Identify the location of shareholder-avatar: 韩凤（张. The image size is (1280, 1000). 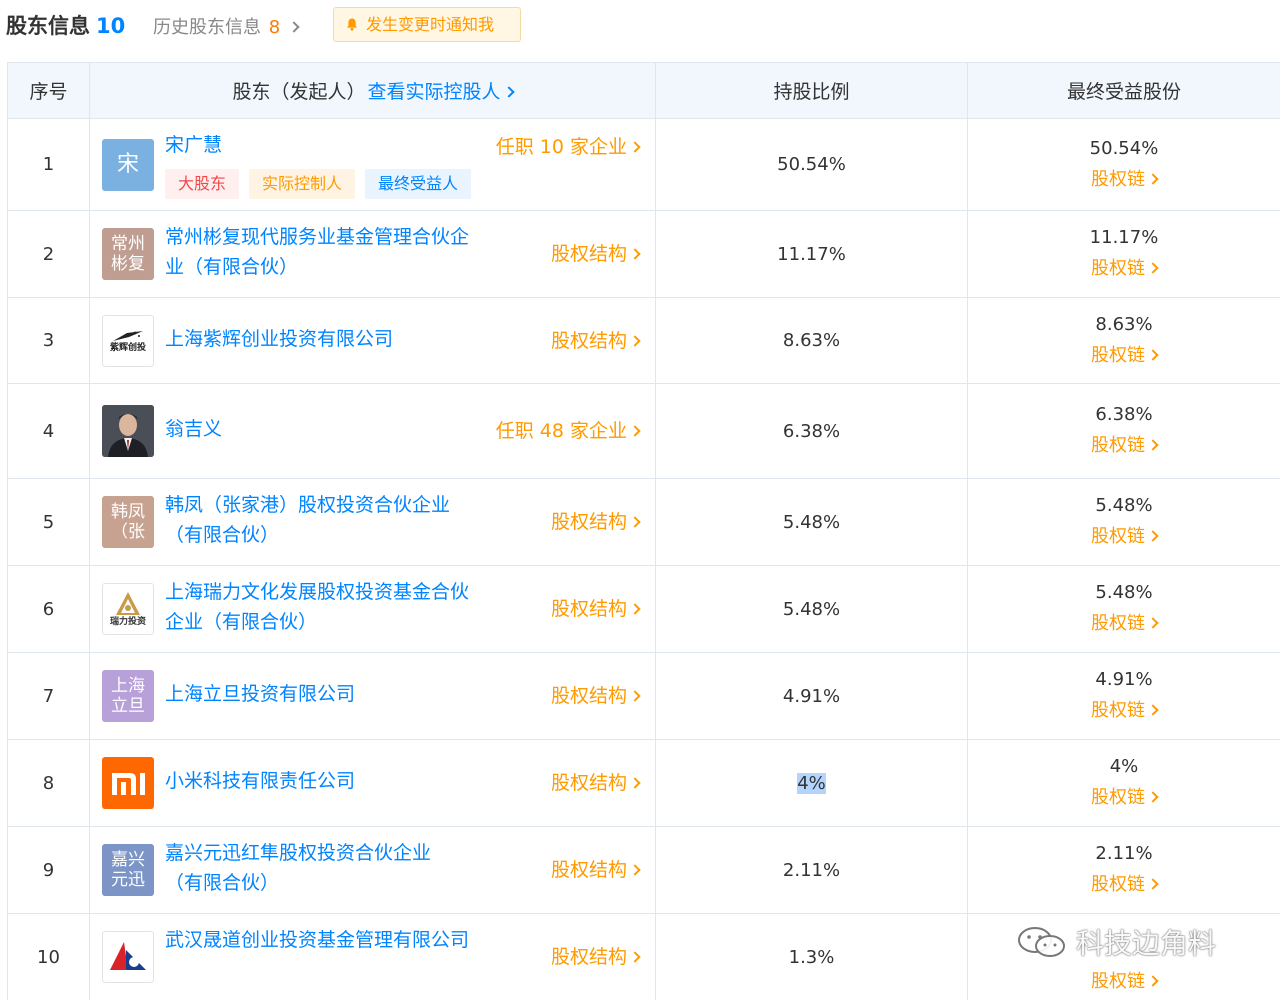
(128, 522).